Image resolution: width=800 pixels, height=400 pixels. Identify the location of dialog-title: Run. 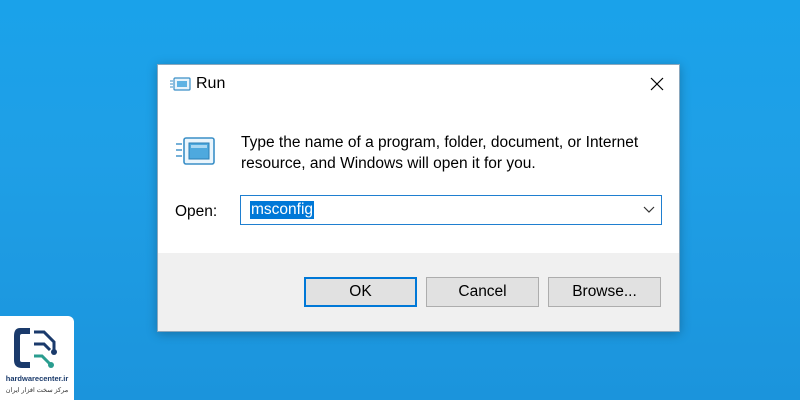
(211, 83).